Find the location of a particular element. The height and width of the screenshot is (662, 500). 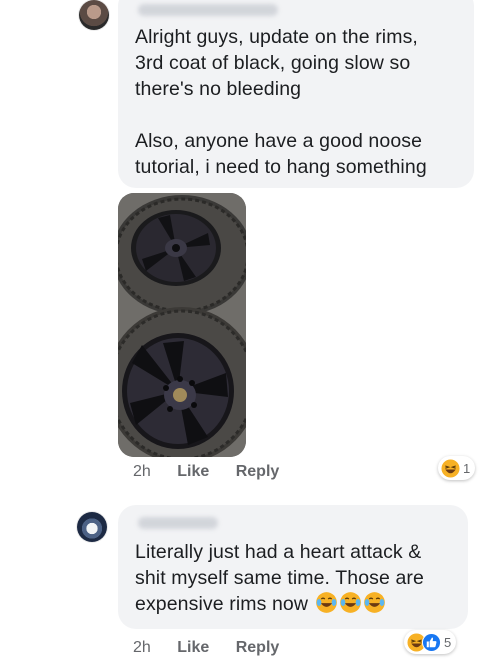

comment-line: Alright guys, update on the rims, is located at coordinates (276, 37).